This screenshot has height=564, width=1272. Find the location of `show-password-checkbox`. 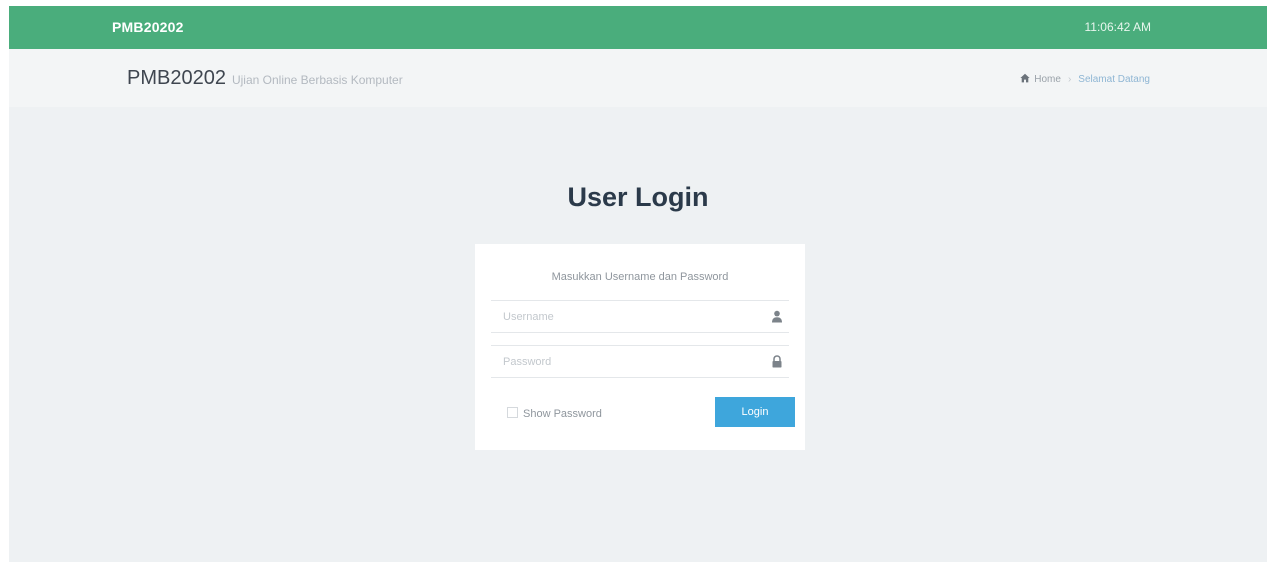

show-password-checkbox is located at coordinates (512, 412).